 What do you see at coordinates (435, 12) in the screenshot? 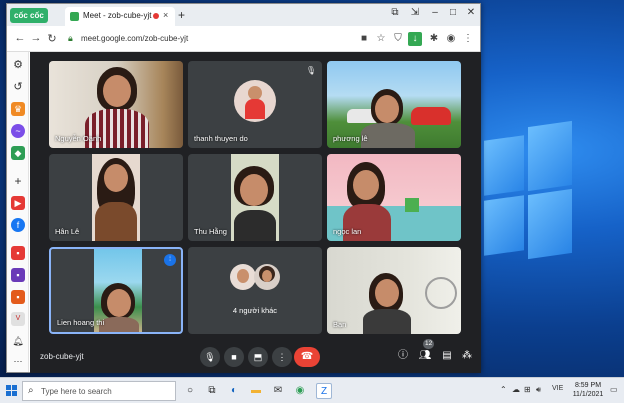
I see `minimize-button: –` at bounding box center [435, 12].